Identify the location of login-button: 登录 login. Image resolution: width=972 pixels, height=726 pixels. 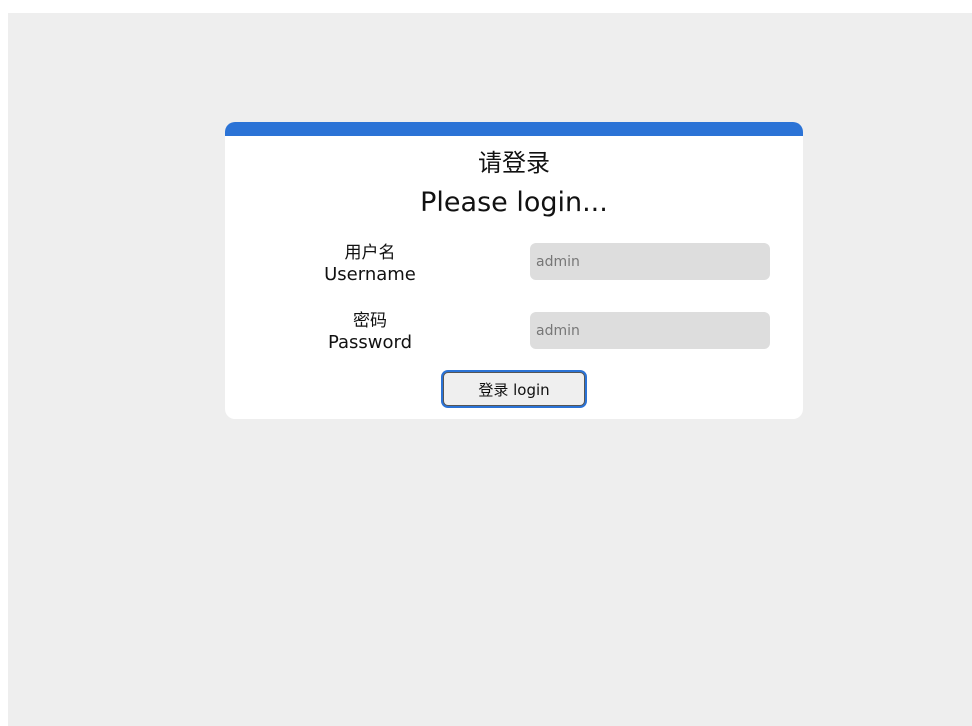
(514, 389).